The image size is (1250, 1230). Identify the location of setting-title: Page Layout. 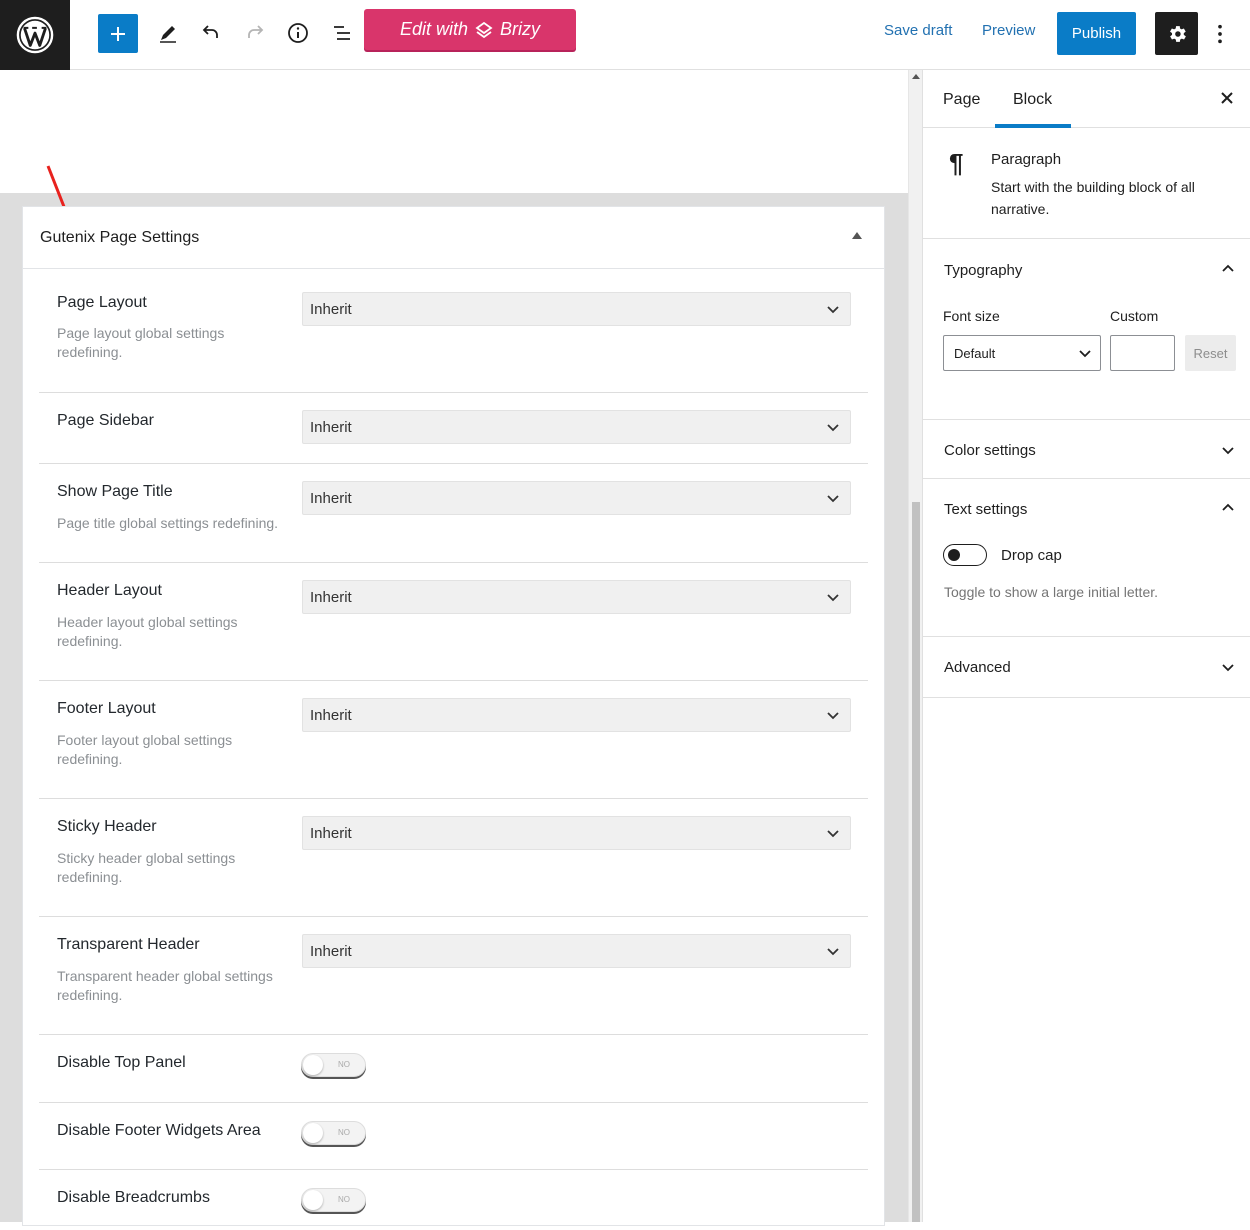
(102, 302).